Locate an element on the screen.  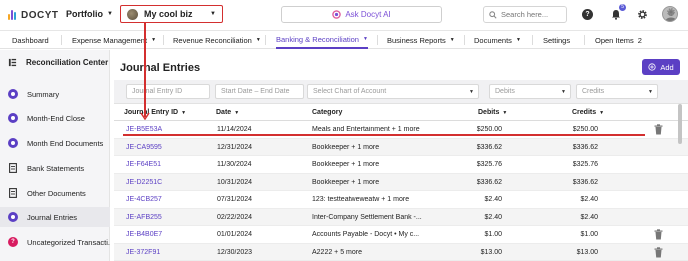
journal-entry-id-link: JE-F64E51 is located at coordinates (143, 164).